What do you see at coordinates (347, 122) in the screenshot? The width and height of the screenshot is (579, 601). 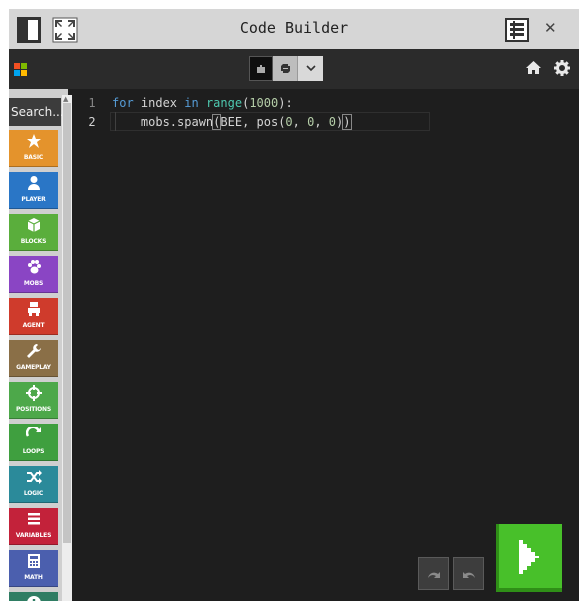 I see `code-token: )` at bounding box center [347, 122].